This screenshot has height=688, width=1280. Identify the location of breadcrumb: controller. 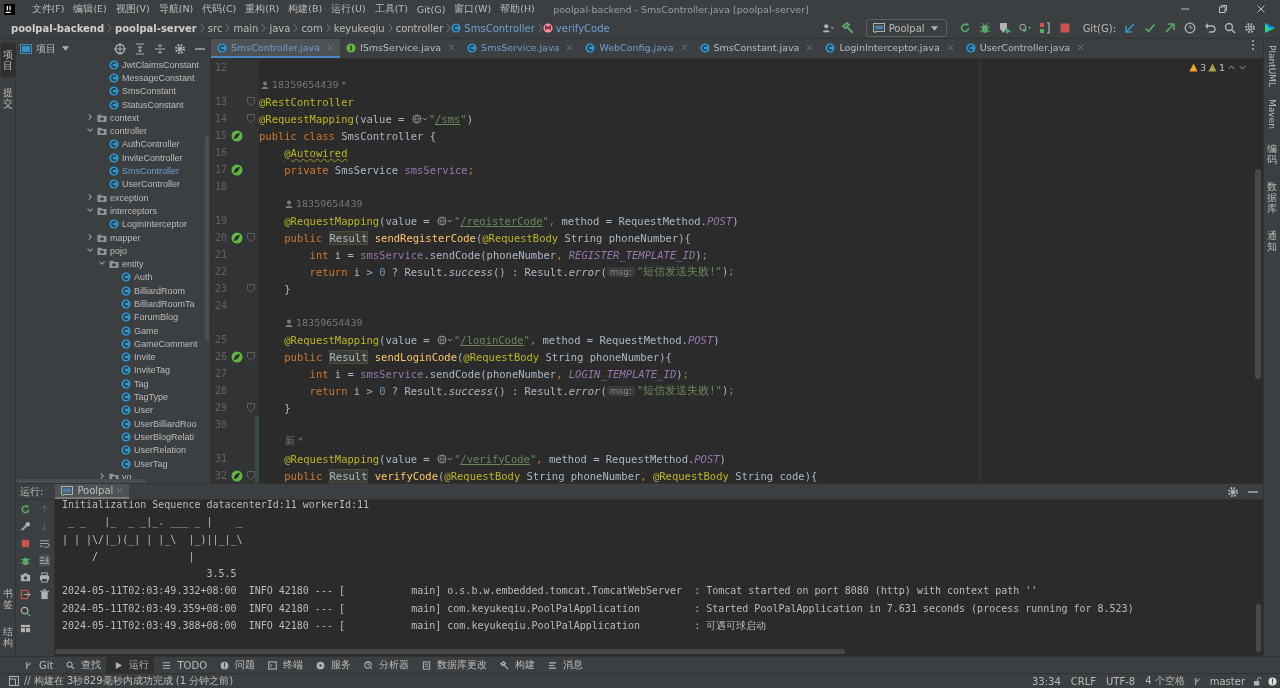
(419, 28).